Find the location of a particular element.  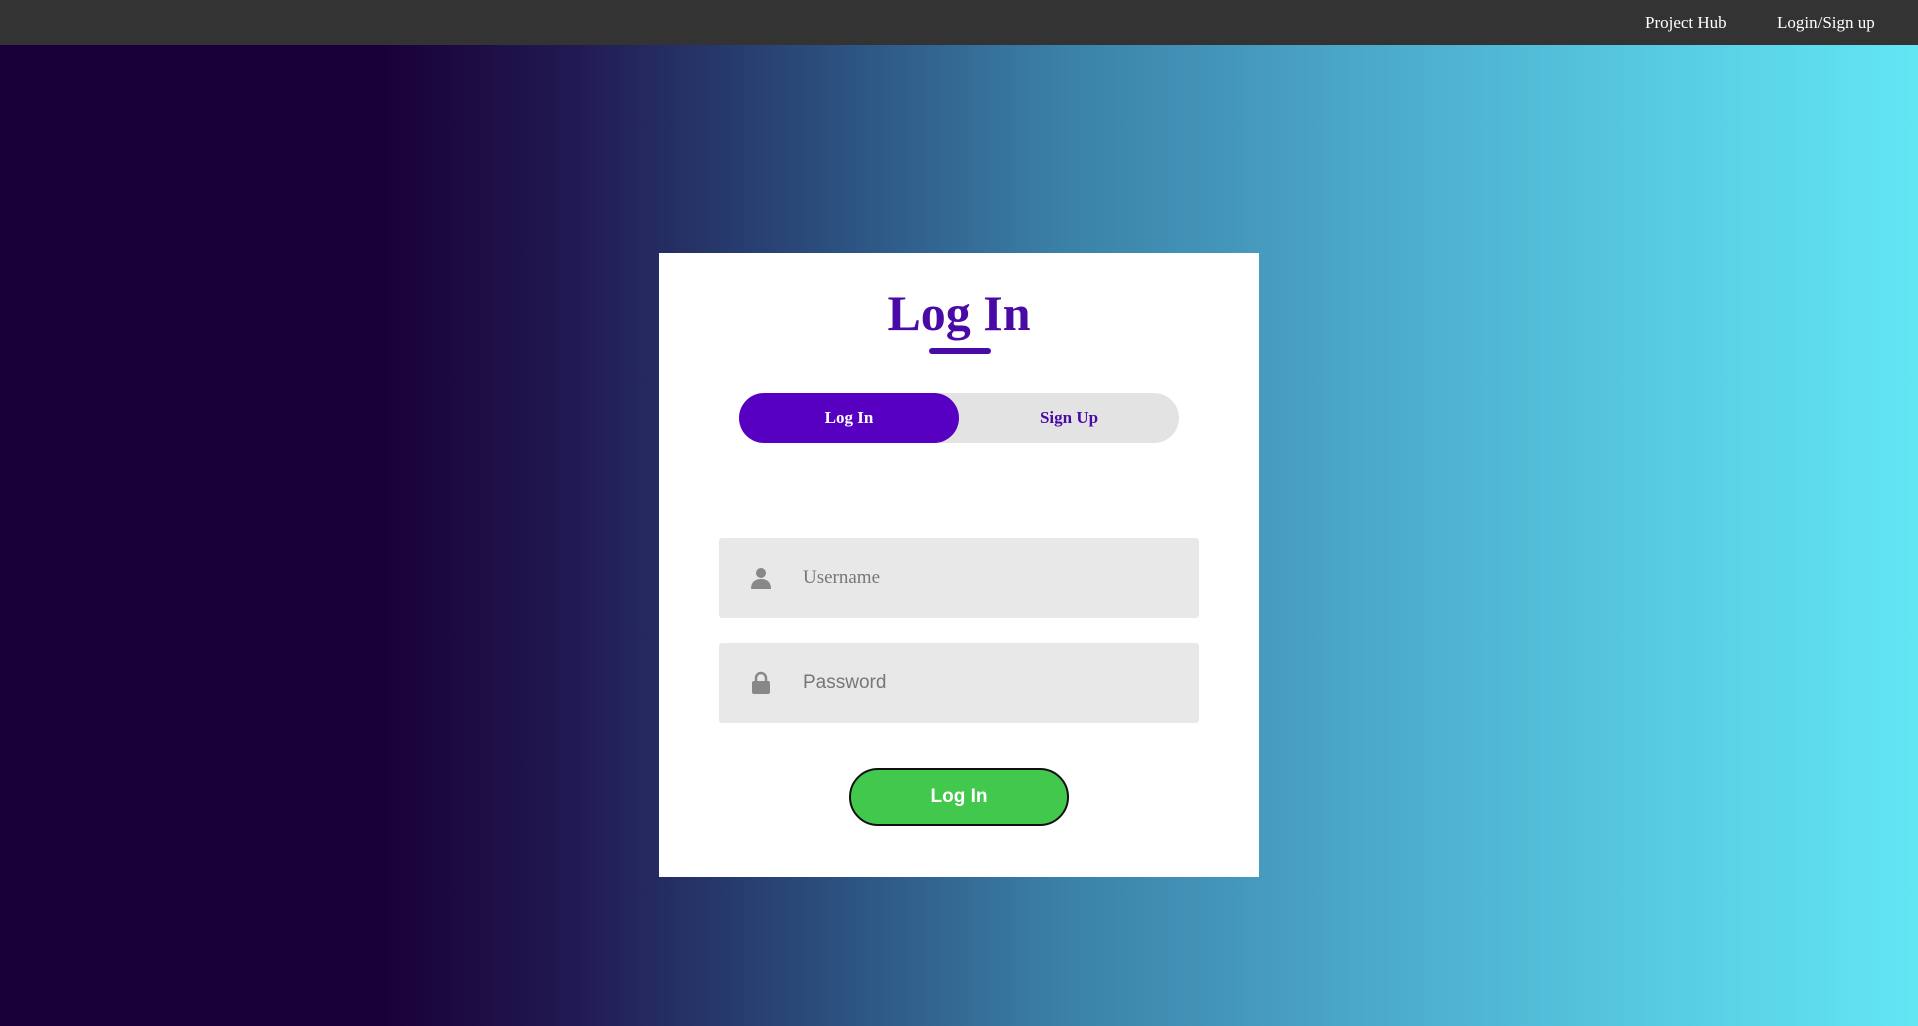

login-submit-button: Log In is located at coordinates (959, 797).